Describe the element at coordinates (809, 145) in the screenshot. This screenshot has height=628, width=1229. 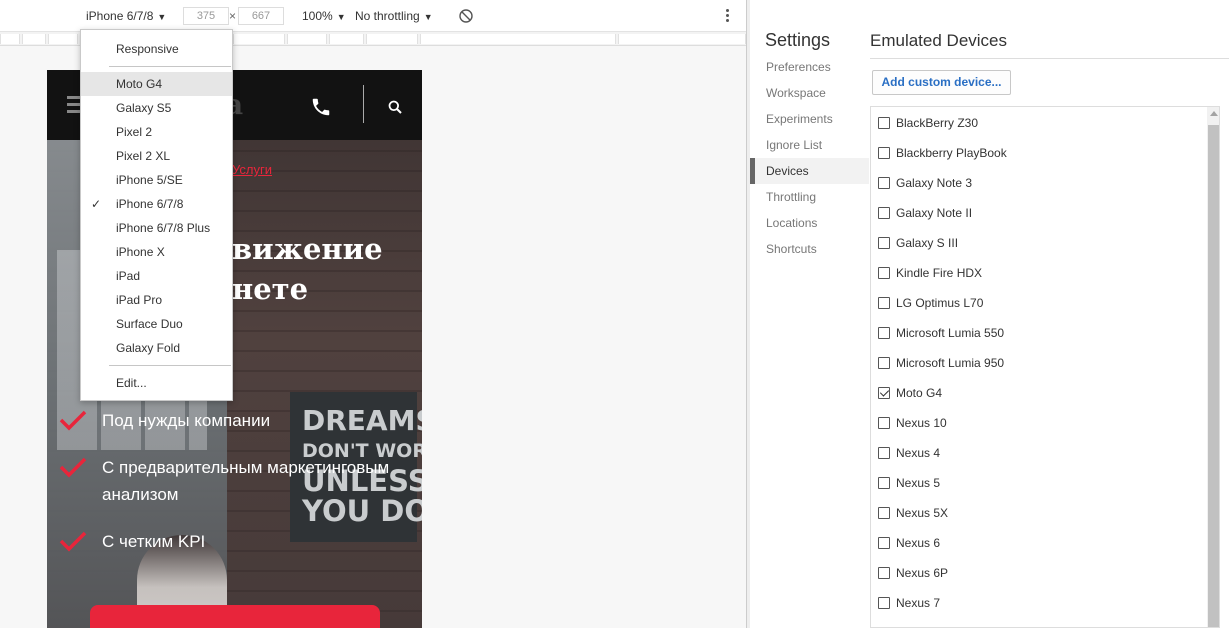
I see `nav-ignore-list: Ignore List` at that location.